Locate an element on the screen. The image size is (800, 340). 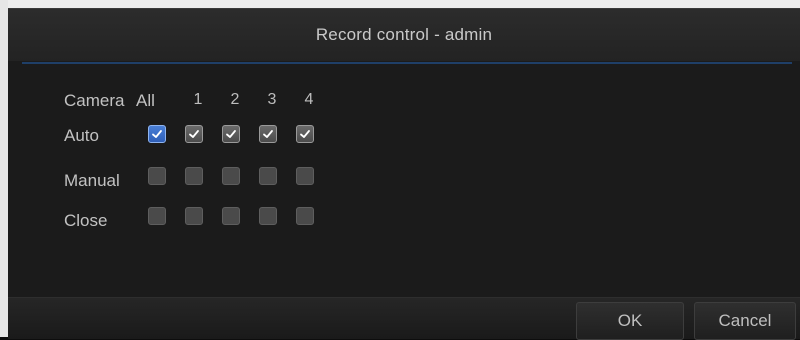
auto-row-label: Auto is located at coordinates (81, 135).